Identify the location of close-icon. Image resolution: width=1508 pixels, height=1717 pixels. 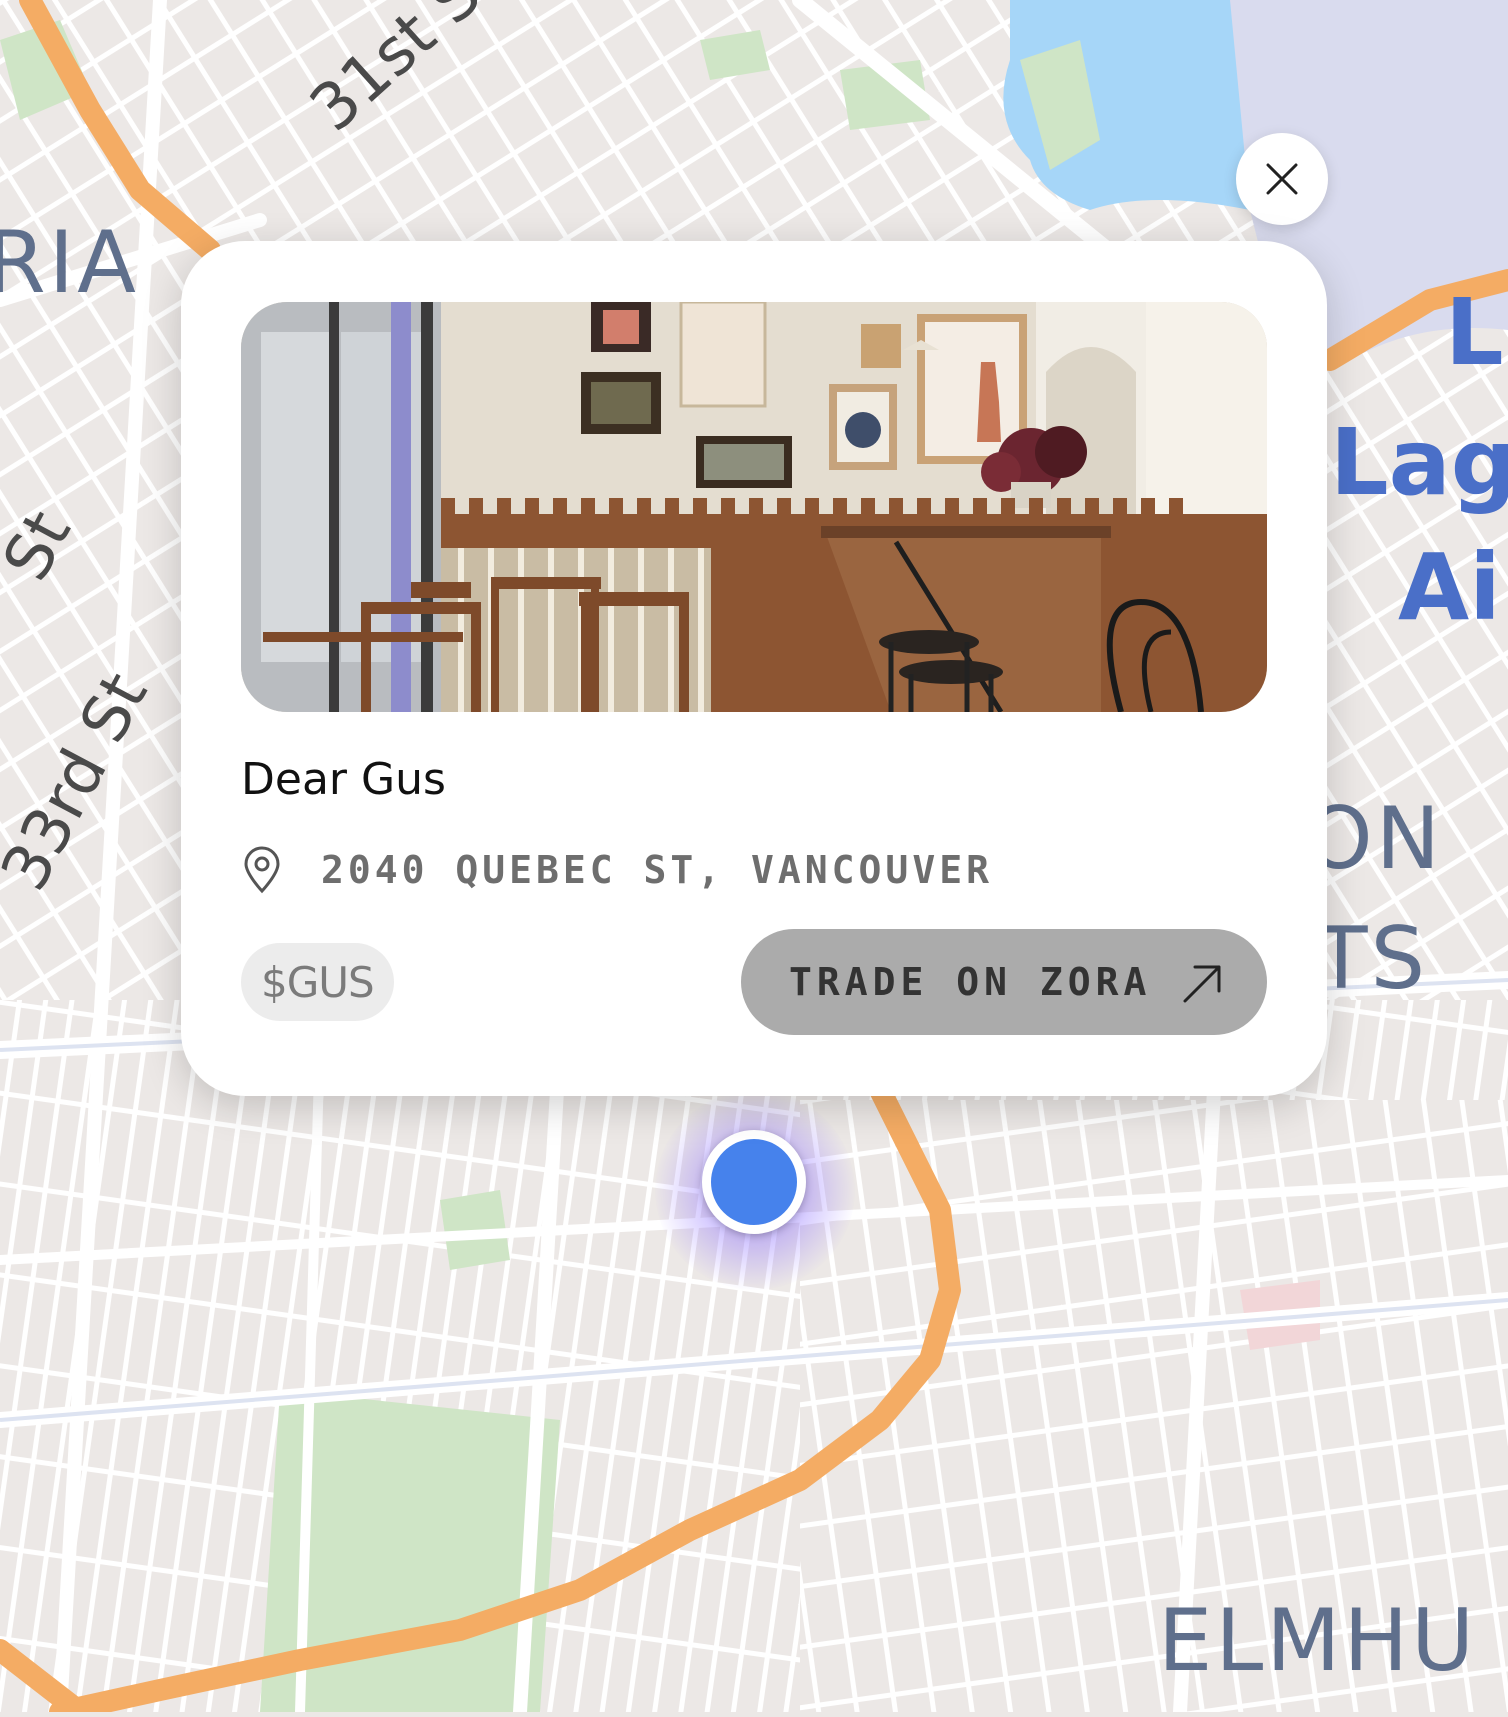
(1282, 179).